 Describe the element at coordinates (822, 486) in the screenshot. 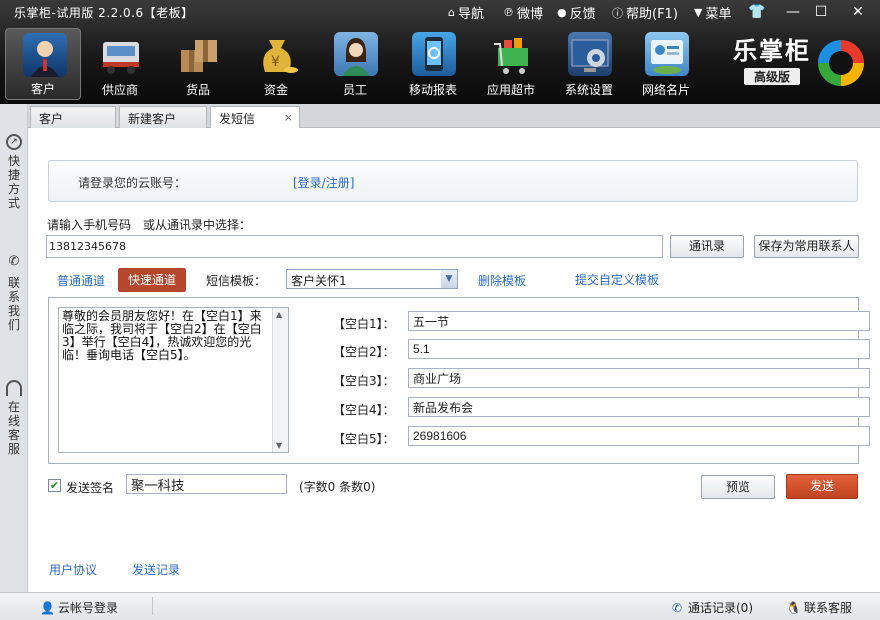

I see `send-button: 发送` at that location.